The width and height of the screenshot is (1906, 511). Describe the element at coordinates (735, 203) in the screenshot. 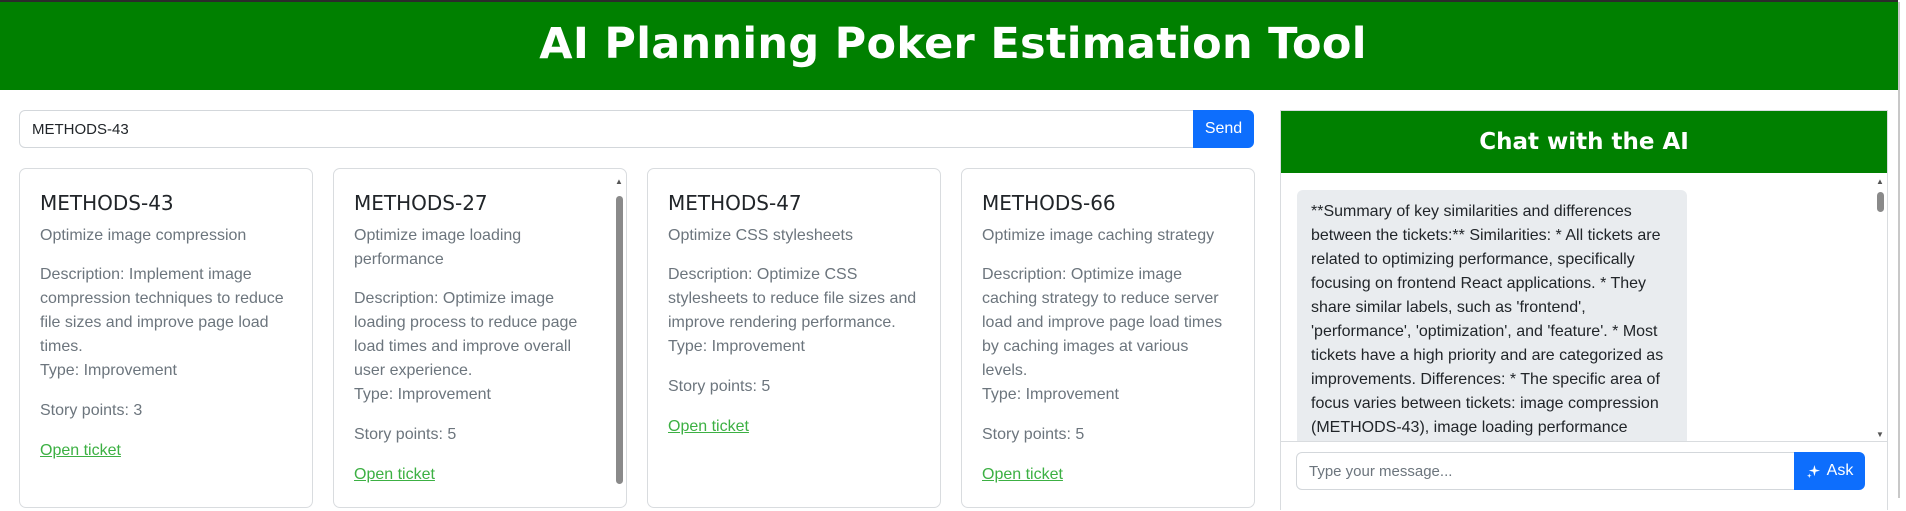

I see `ticket-key: METHODS-47` at that location.